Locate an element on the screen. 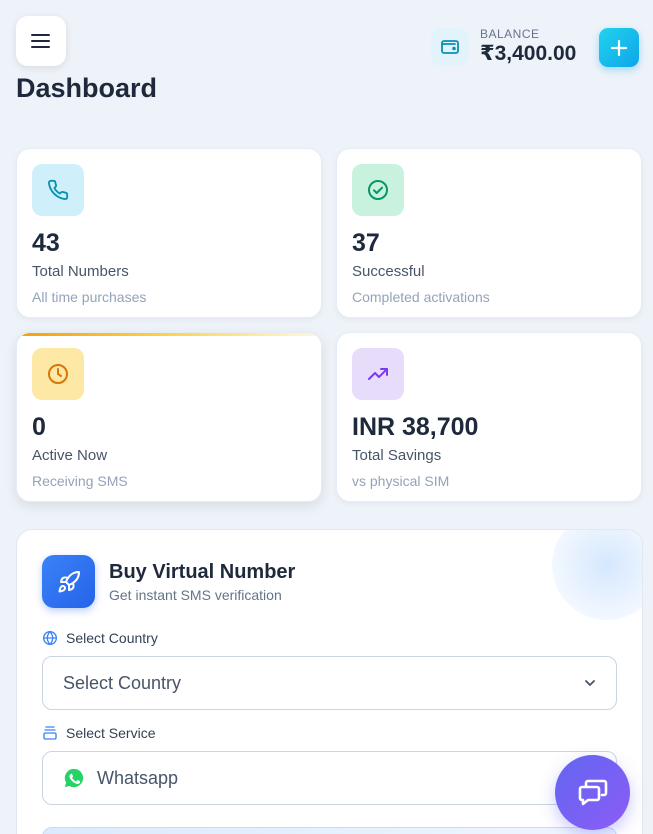 This screenshot has width=653, height=834. stat-value: 37 is located at coordinates (366, 243).